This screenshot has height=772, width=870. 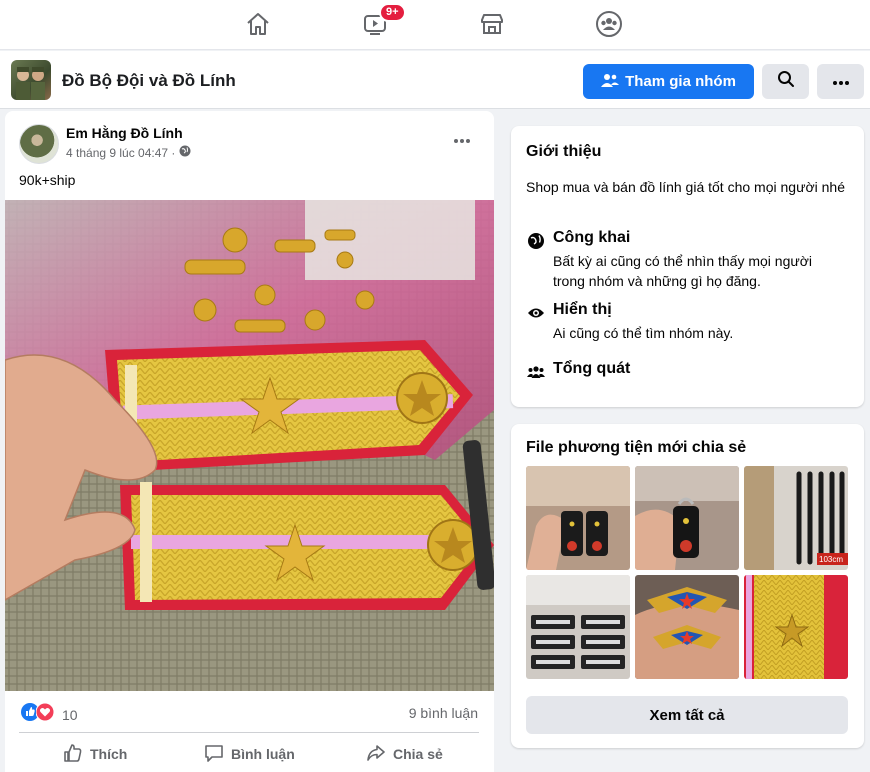 What do you see at coordinates (45, 714) in the screenshot?
I see `love-reaction-icon` at bounding box center [45, 714].